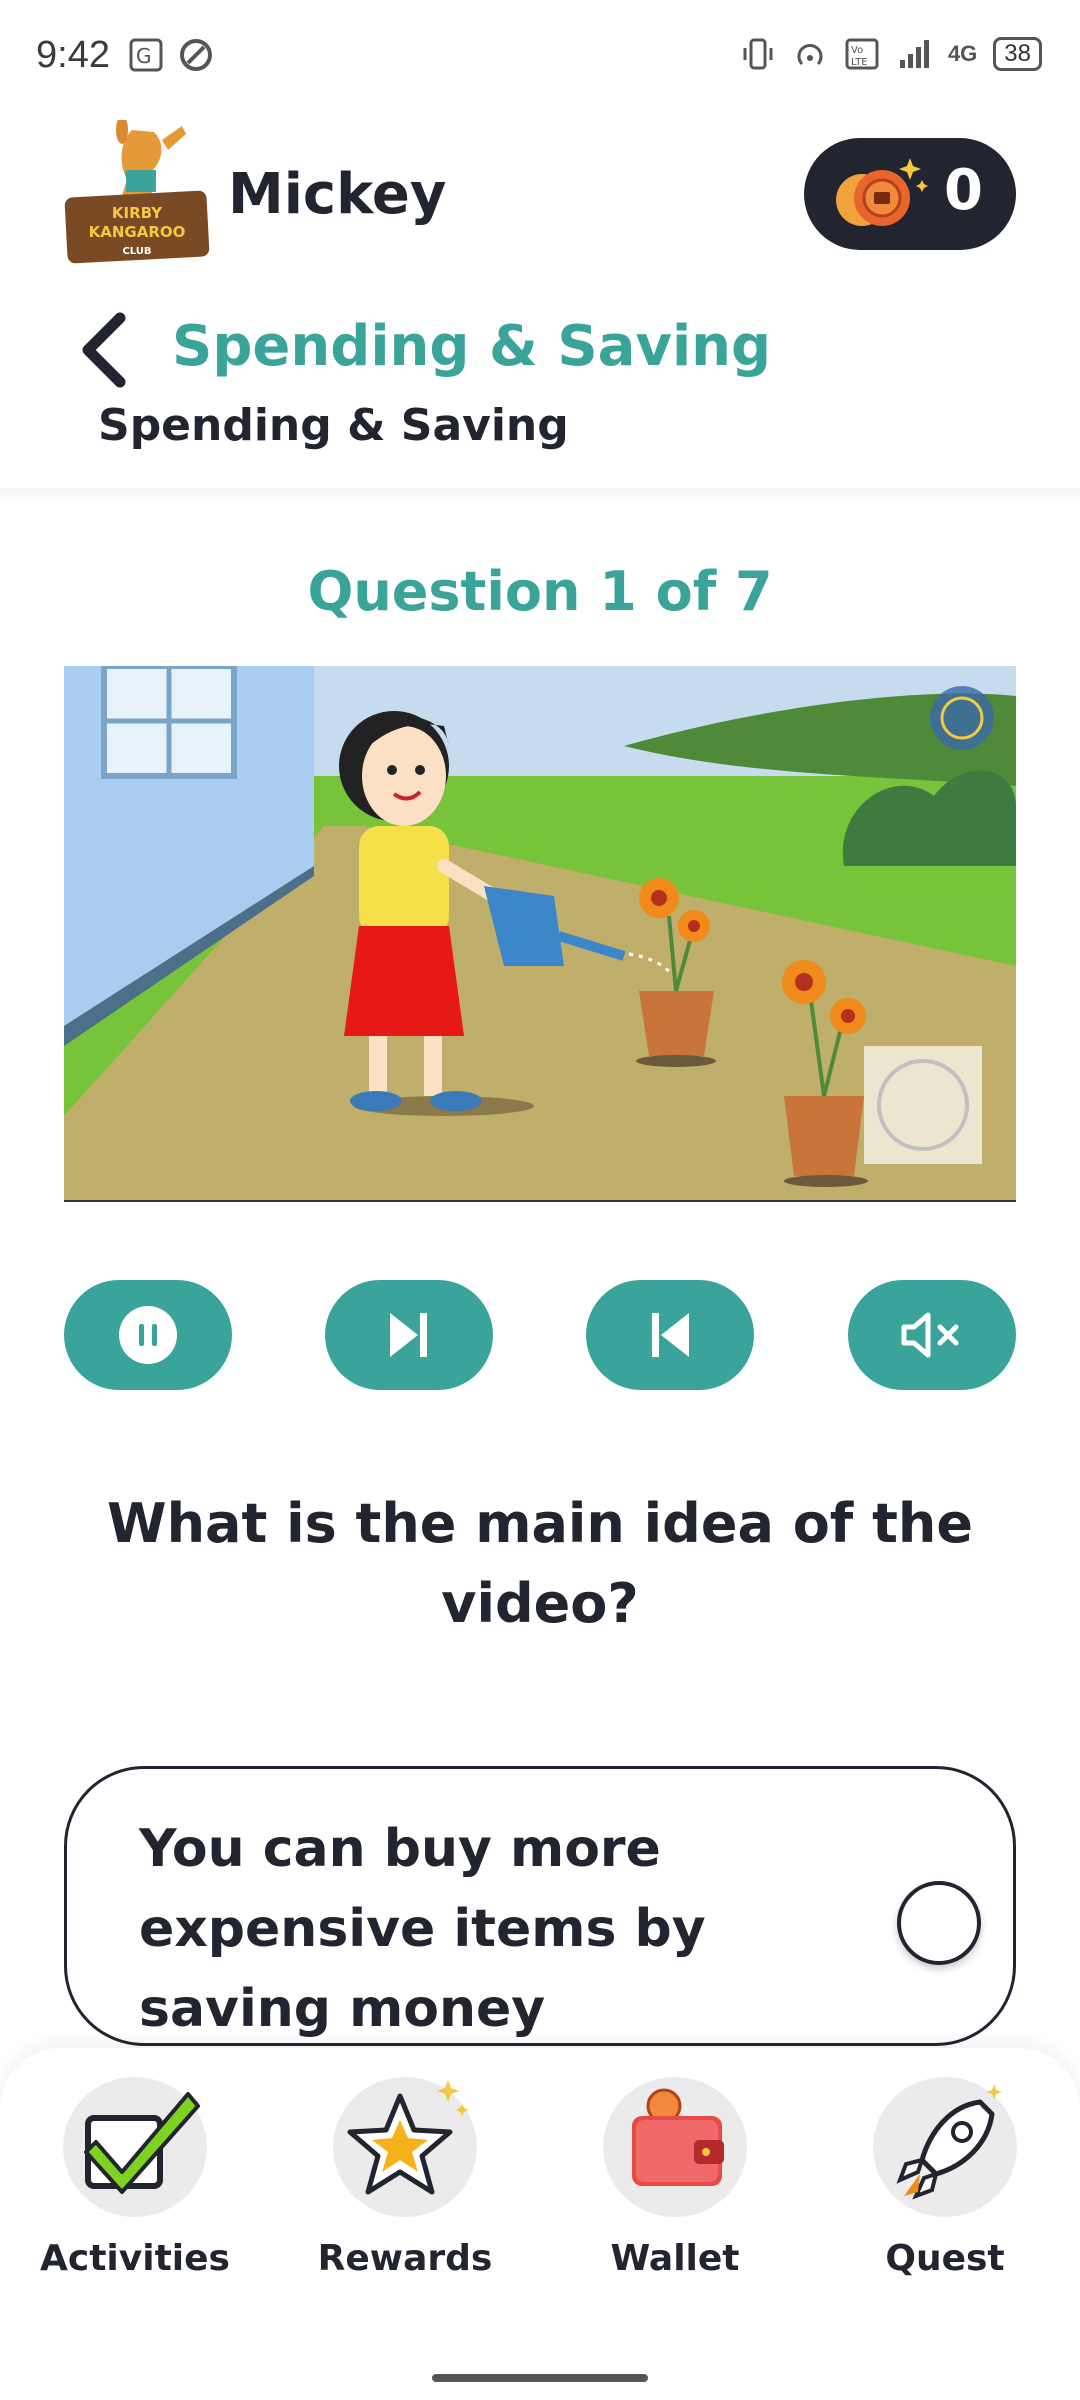 The image size is (1080, 2400). Describe the element at coordinates (405, 2258) in the screenshot. I see `nav-label-rewards: Rewards` at that location.